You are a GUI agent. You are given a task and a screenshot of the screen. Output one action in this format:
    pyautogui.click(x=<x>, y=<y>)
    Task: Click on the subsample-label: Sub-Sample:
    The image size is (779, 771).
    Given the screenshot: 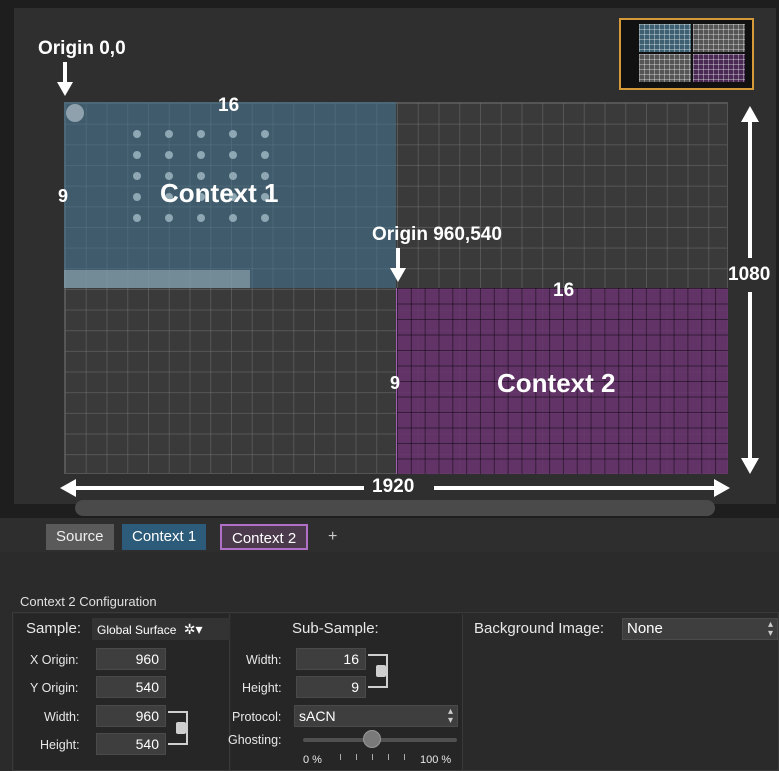 What is the action you would take?
    pyautogui.click(x=335, y=628)
    